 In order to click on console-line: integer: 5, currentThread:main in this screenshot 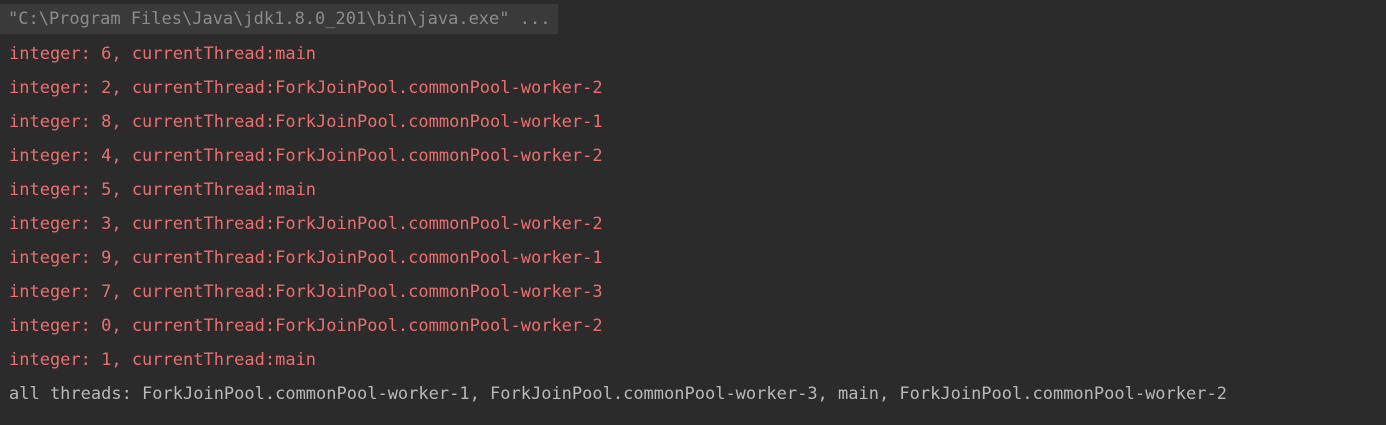, I will do `click(163, 190)`.